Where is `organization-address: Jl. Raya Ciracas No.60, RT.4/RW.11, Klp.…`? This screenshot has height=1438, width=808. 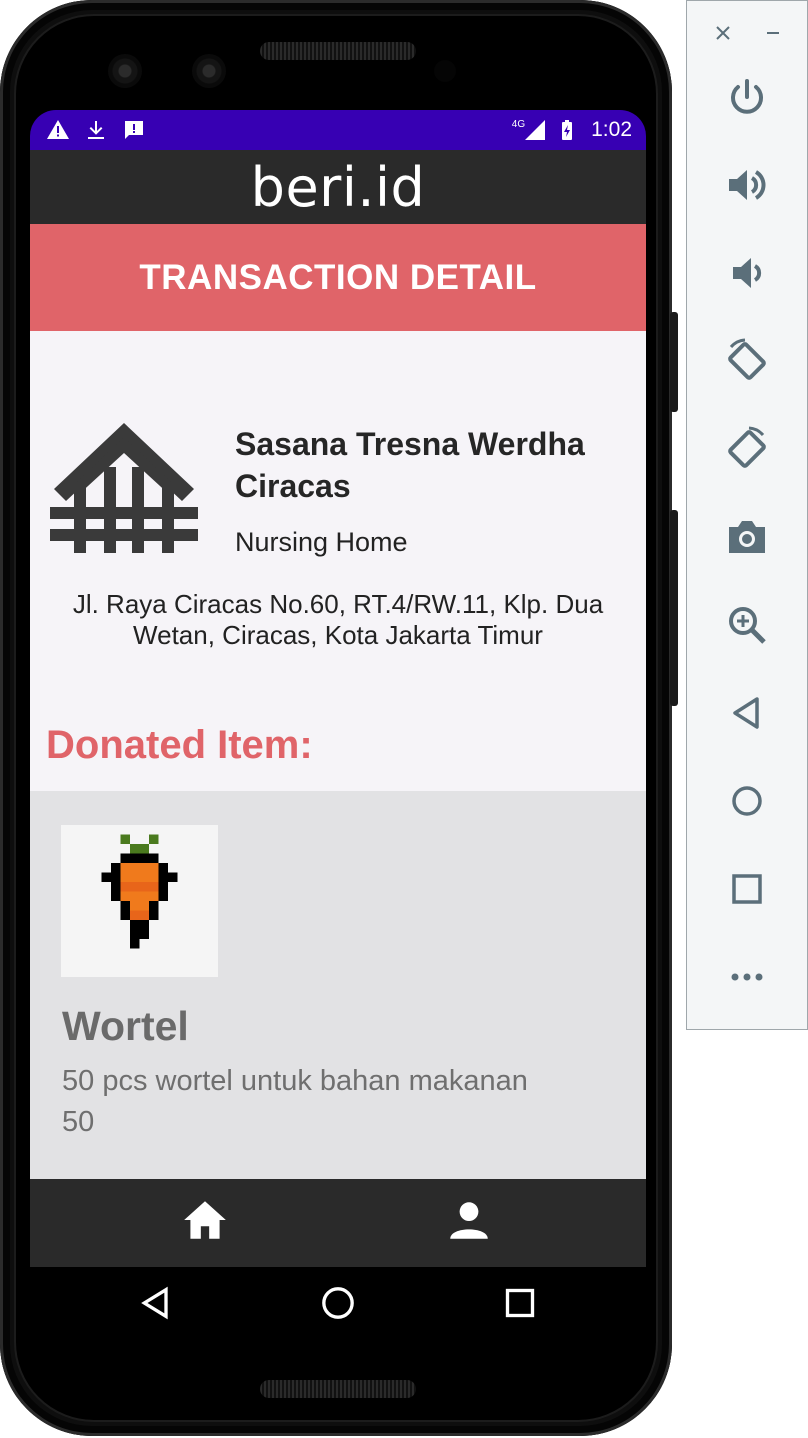 organization-address: Jl. Raya Ciracas No.60, RT.4/RW.11, Klp.… is located at coordinates (338, 619).